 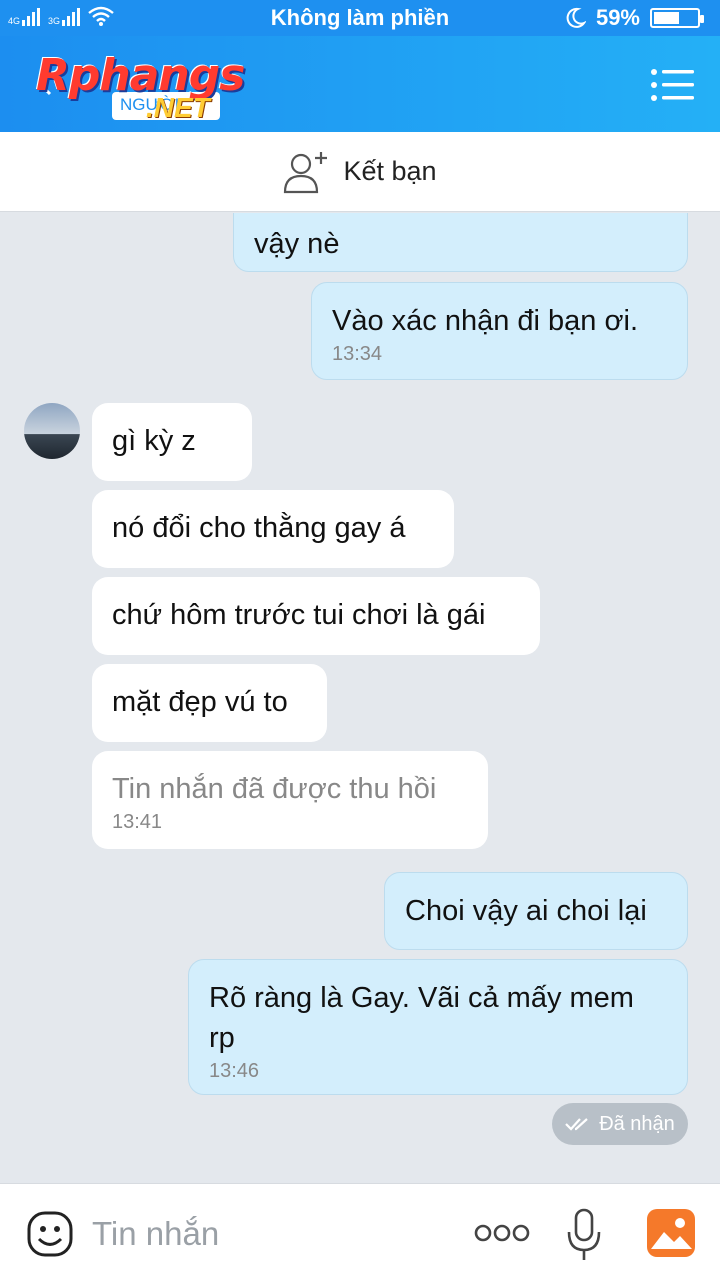 I want to click on message-text: nó đổi cho thằng gay á, so click(x=259, y=528).